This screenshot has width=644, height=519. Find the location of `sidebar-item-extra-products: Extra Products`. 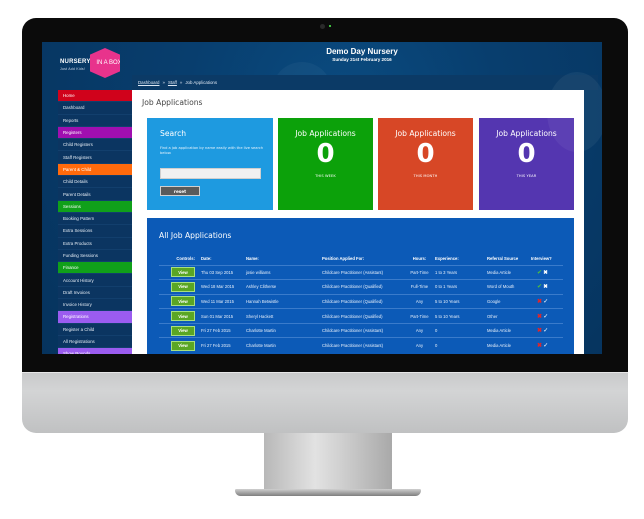

sidebar-item-extra-products: Extra Products is located at coordinates (95, 243).